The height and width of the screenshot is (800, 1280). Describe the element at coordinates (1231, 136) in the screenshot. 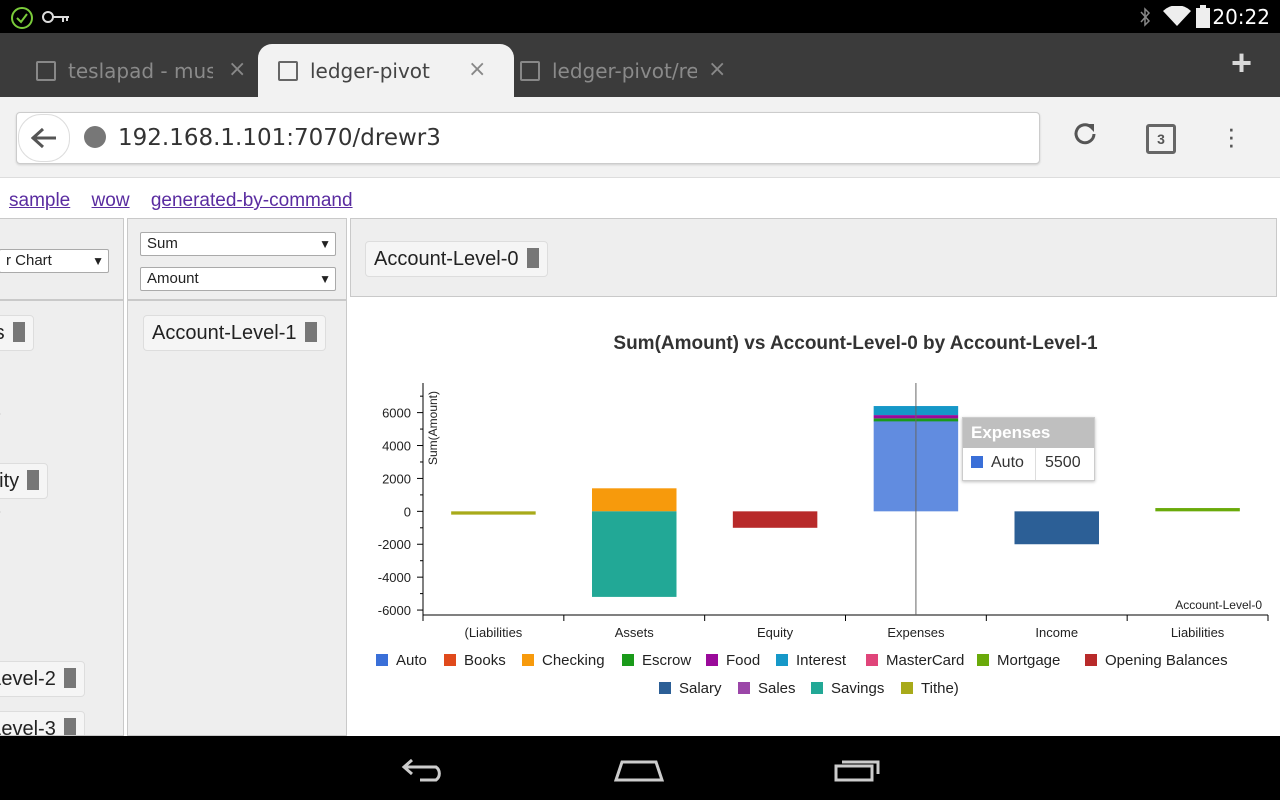

I see `overflow-menu-icon: · · ·` at that location.